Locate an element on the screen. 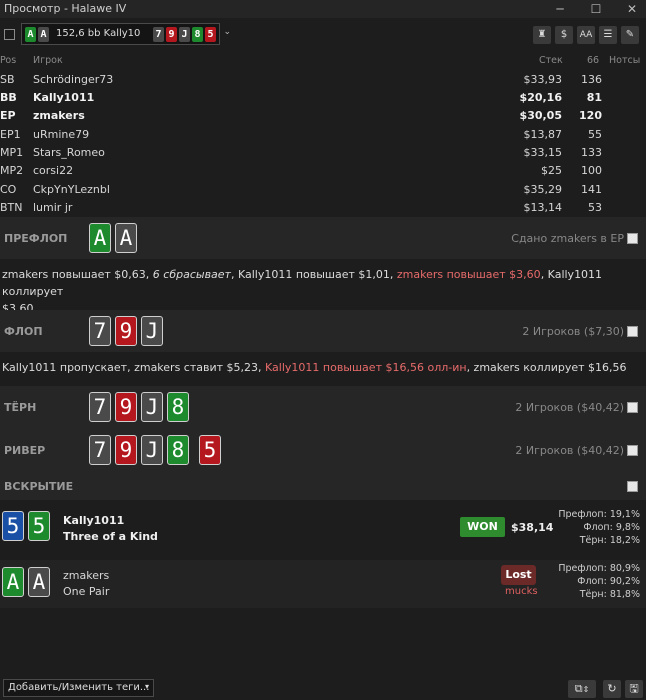  street-label: ПРЕФЛОП is located at coordinates (36, 238).